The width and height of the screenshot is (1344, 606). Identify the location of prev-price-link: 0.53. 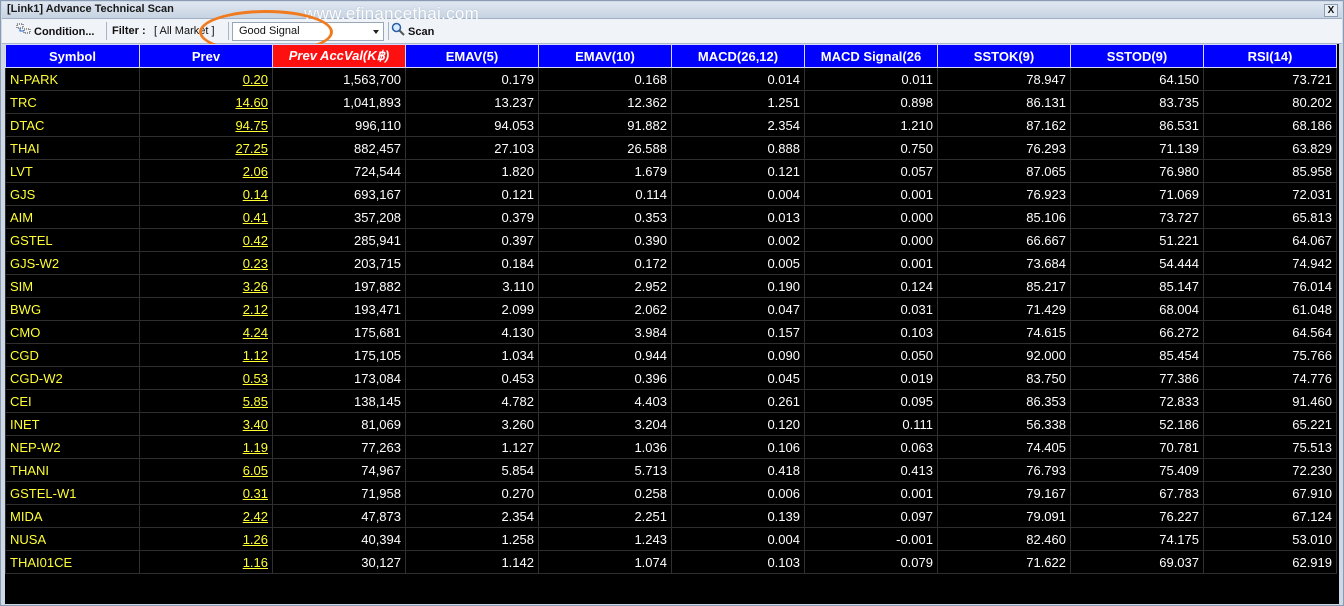
(206, 378).